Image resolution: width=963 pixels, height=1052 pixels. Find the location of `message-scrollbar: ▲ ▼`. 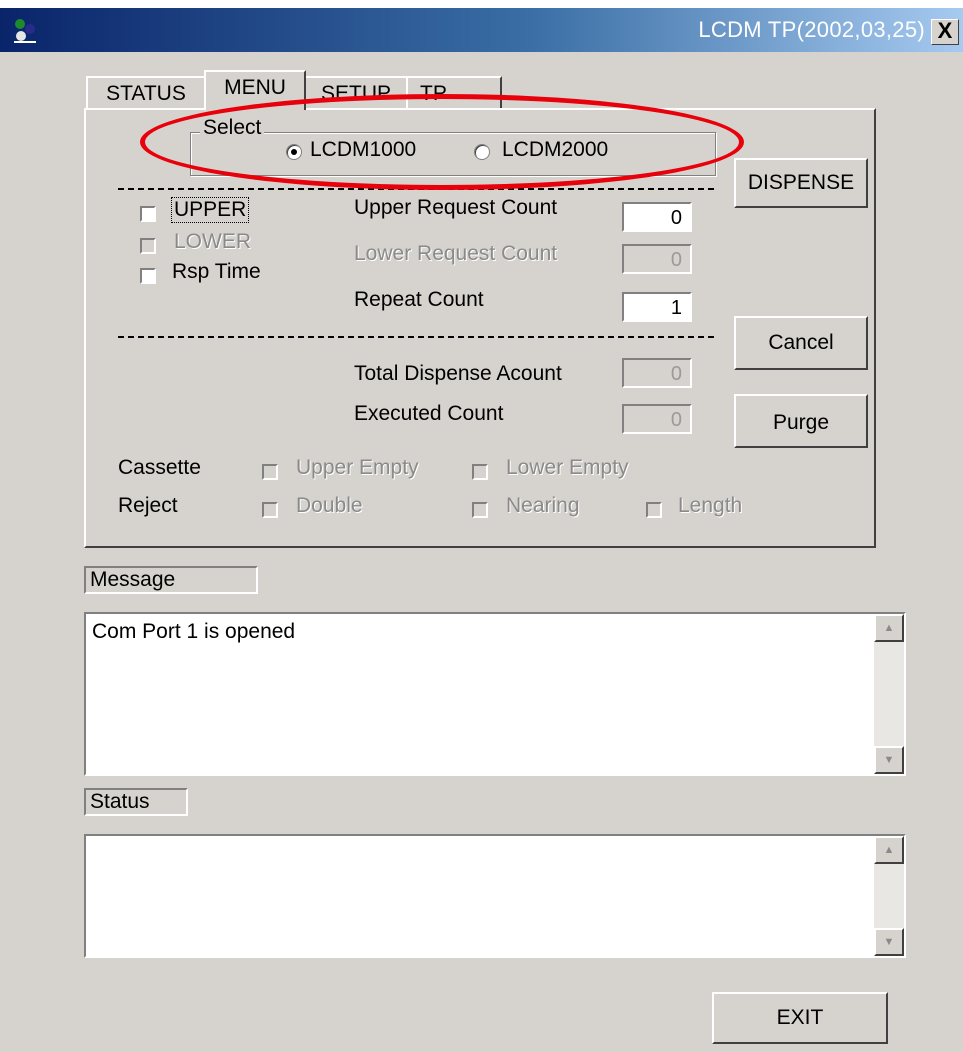

message-scrollbar: ▲ ▼ is located at coordinates (889, 694).